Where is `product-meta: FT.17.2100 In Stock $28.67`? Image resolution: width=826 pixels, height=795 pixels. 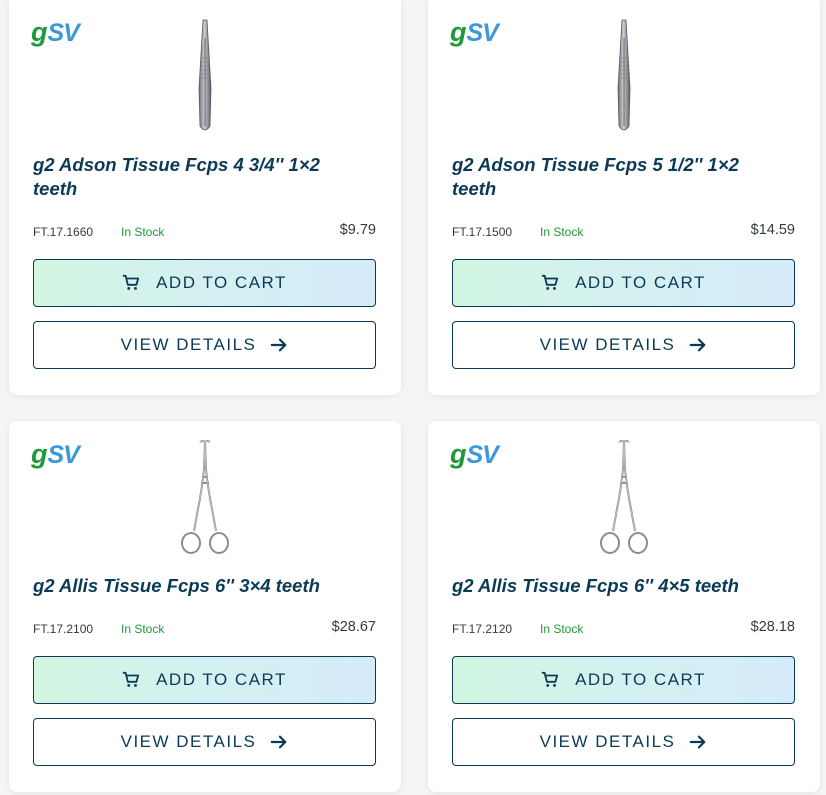 product-meta: FT.17.2100 In Stock $28.67 is located at coordinates (204, 629).